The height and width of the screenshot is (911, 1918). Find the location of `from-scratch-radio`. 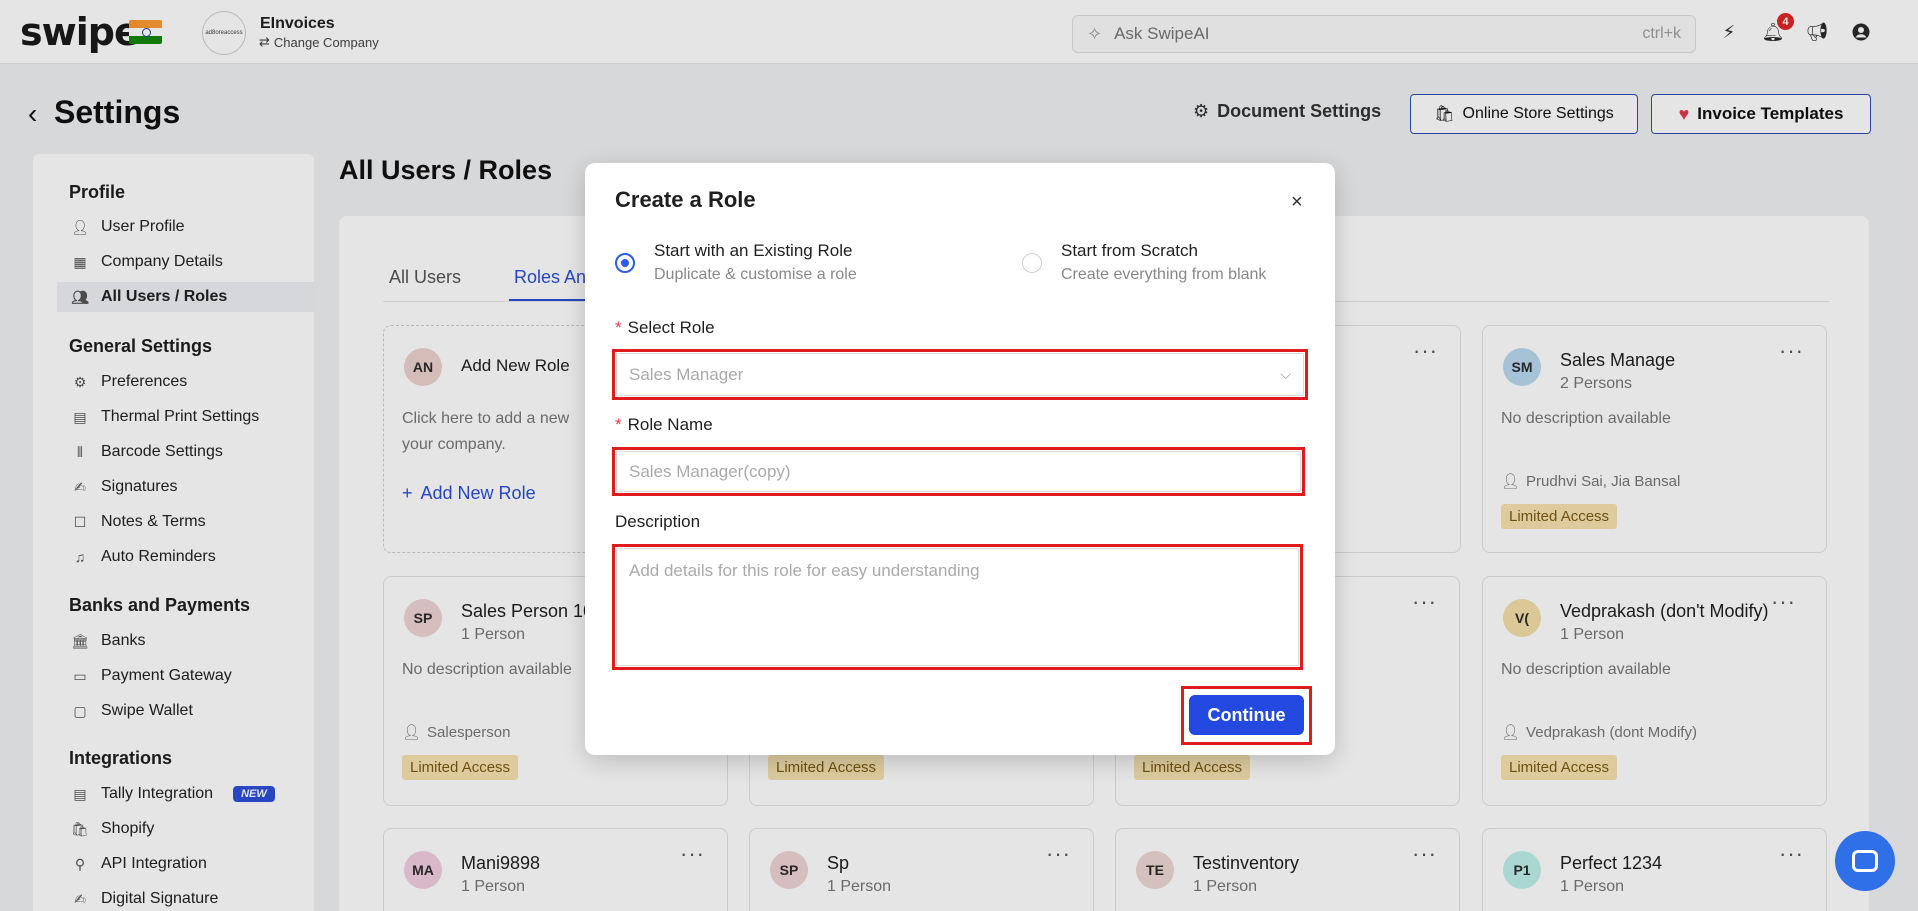

from-scratch-radio is located at coordinates (1032, 263).